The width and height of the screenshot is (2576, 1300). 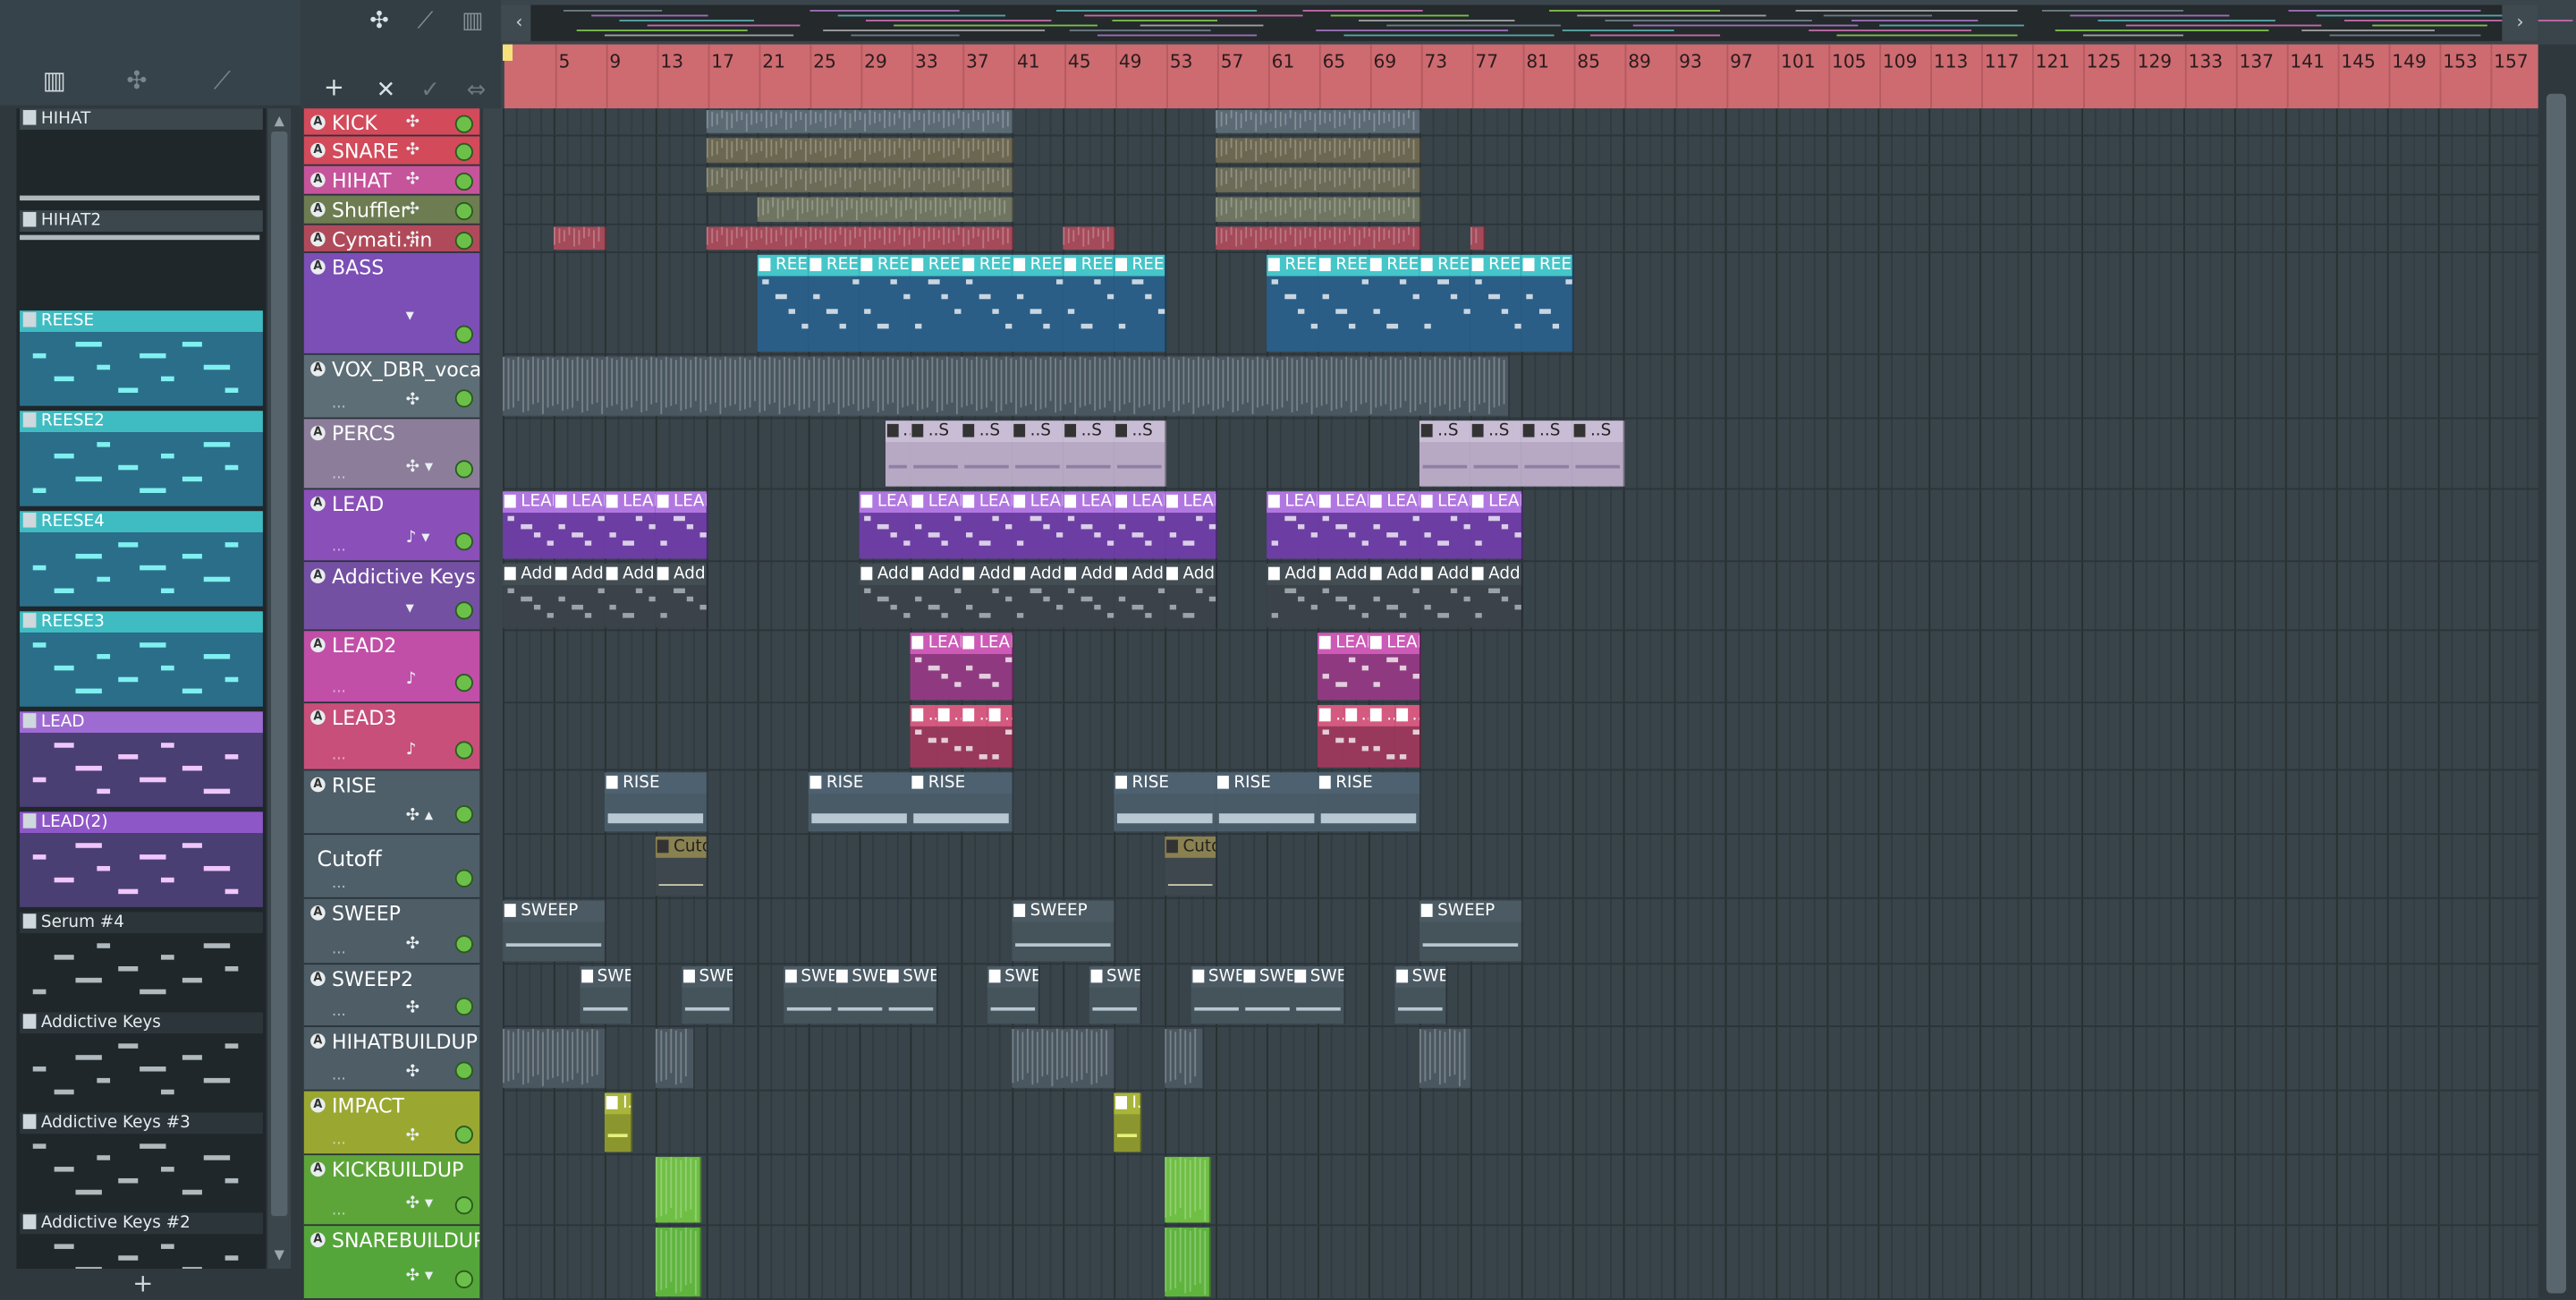 I want to click on pattern-item: REESE, so click(x=141, y=358).